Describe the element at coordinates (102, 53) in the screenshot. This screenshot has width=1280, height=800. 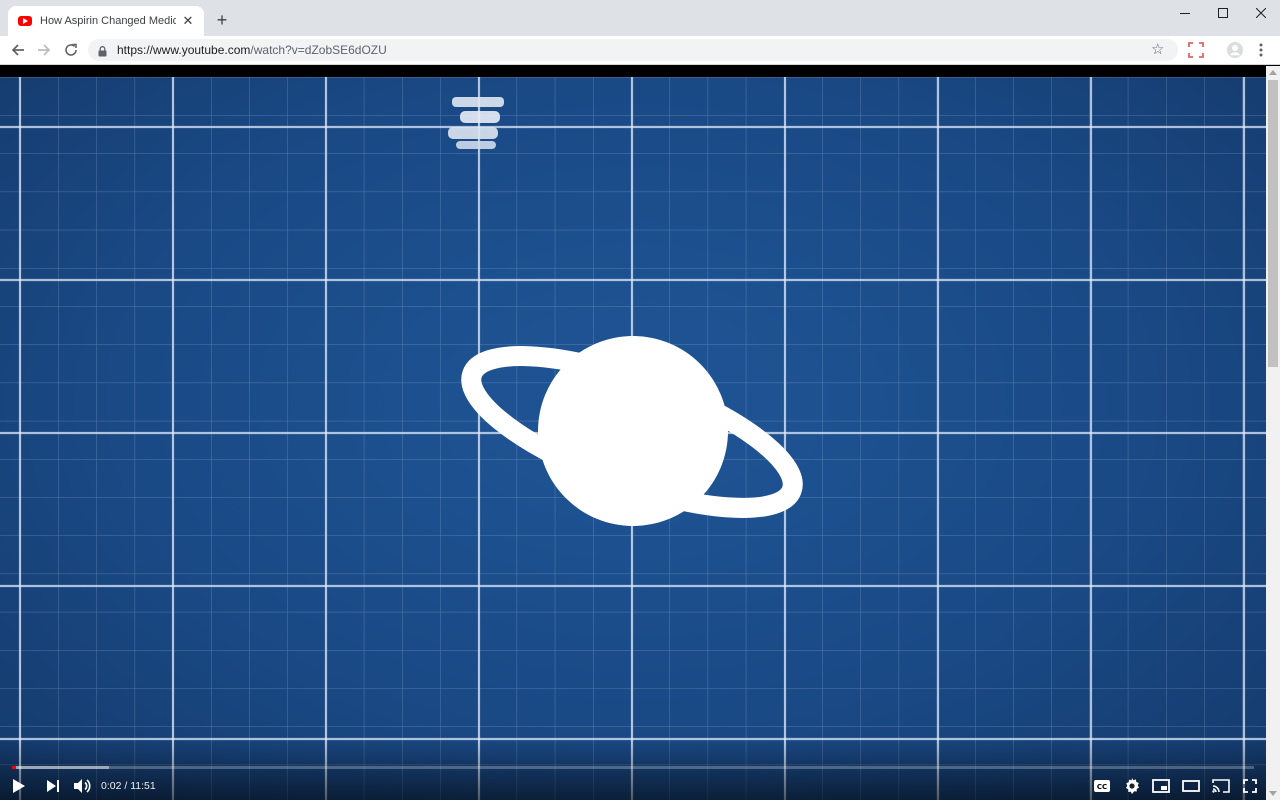
I see `lock-icon` at that location.